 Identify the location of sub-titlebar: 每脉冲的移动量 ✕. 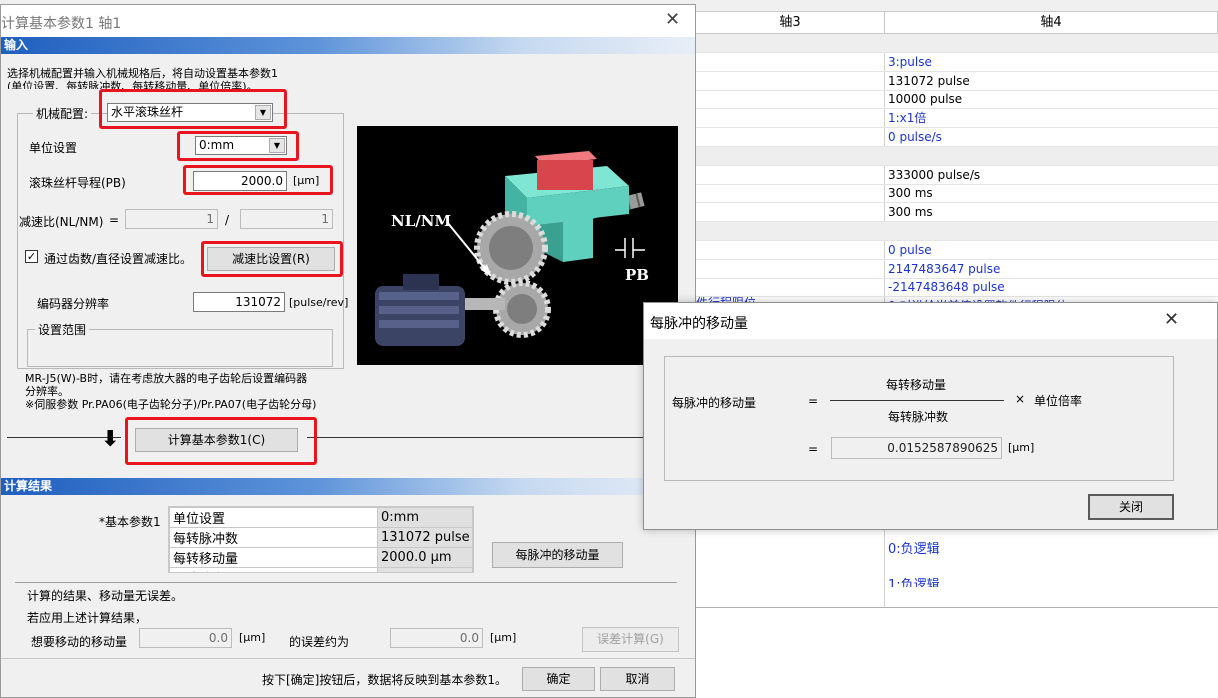
(930, 321).